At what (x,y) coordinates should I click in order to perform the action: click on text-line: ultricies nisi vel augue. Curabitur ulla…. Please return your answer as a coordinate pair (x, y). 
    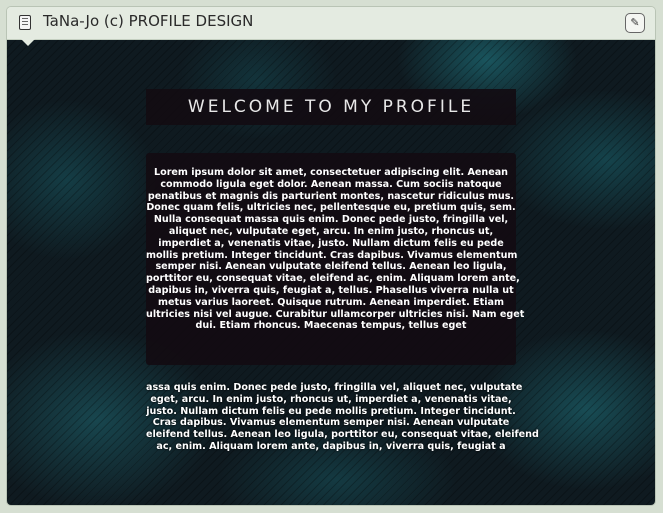
    Looking at the image, I should click on (335, 314).